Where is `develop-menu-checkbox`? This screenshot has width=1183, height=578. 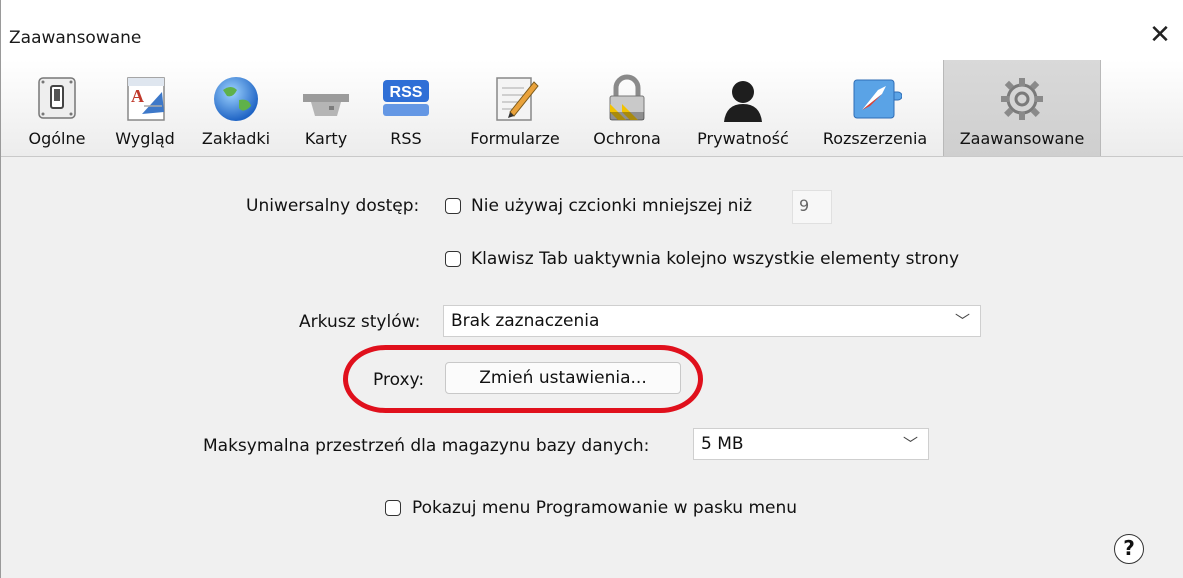 develop-menu-checkbox is located at coordinates (393, 508).